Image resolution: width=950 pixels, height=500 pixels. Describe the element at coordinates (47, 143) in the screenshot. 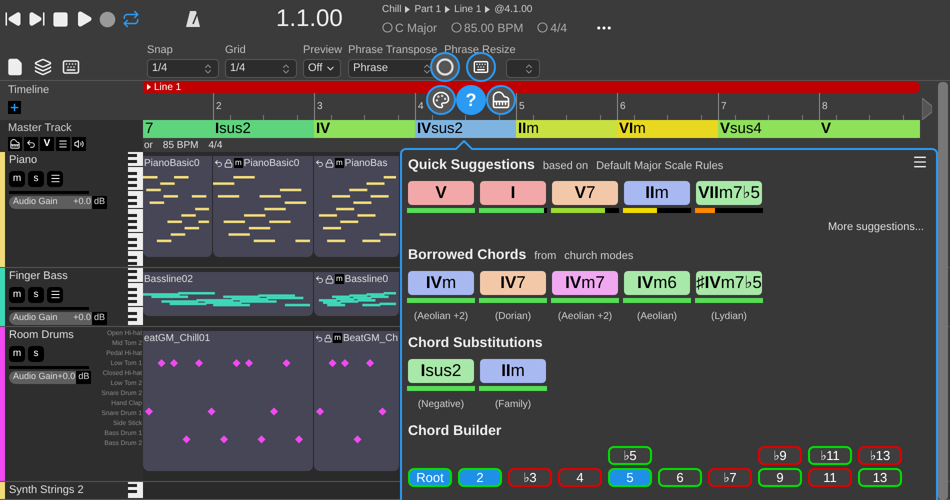

I see `voicing-button: V` at that location.